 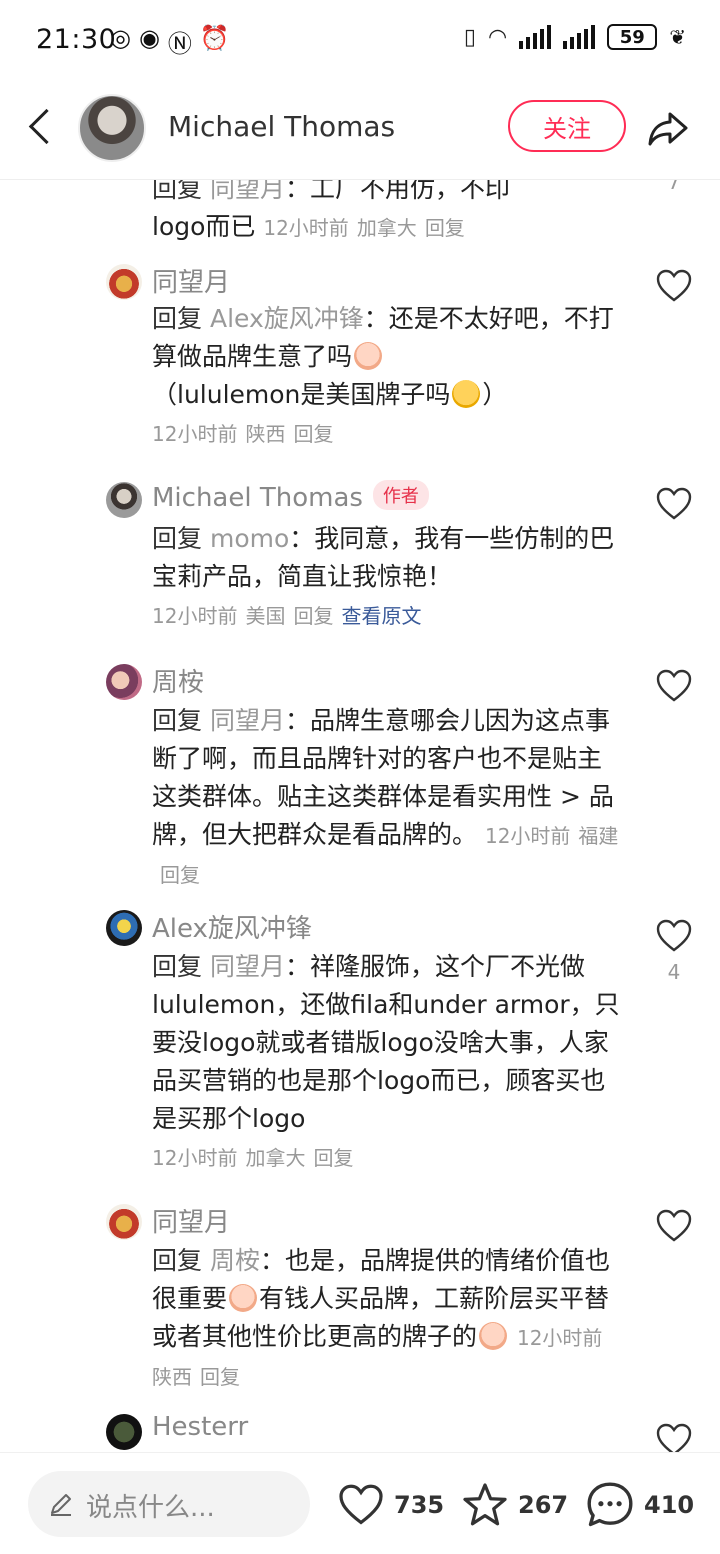 I want to click on star-icon, so click(x=485, y=1504).